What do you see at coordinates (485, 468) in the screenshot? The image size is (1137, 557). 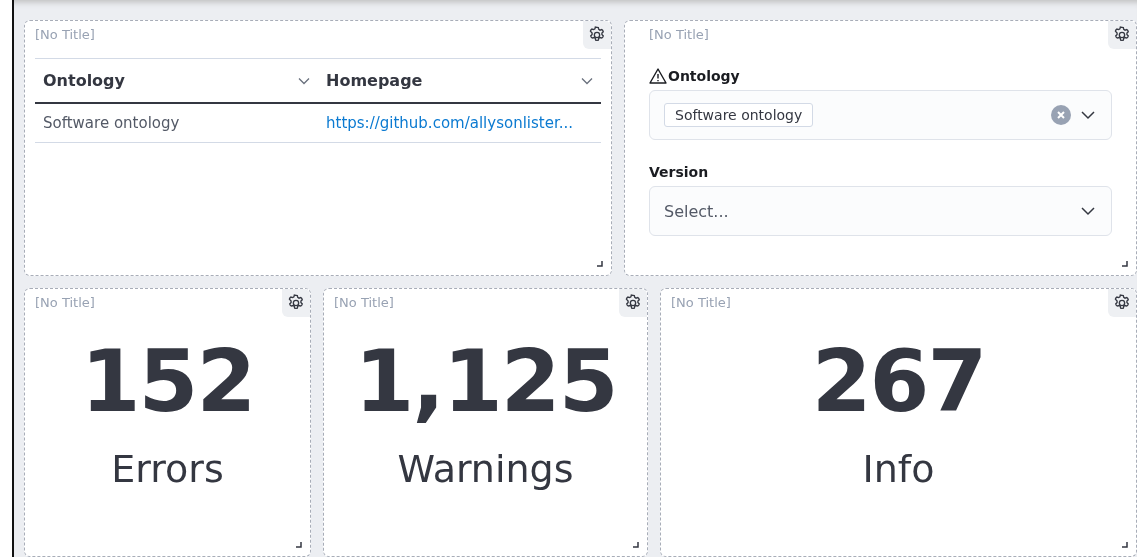 I see `stat-label: Warnings` at bounding box center [485, 468].